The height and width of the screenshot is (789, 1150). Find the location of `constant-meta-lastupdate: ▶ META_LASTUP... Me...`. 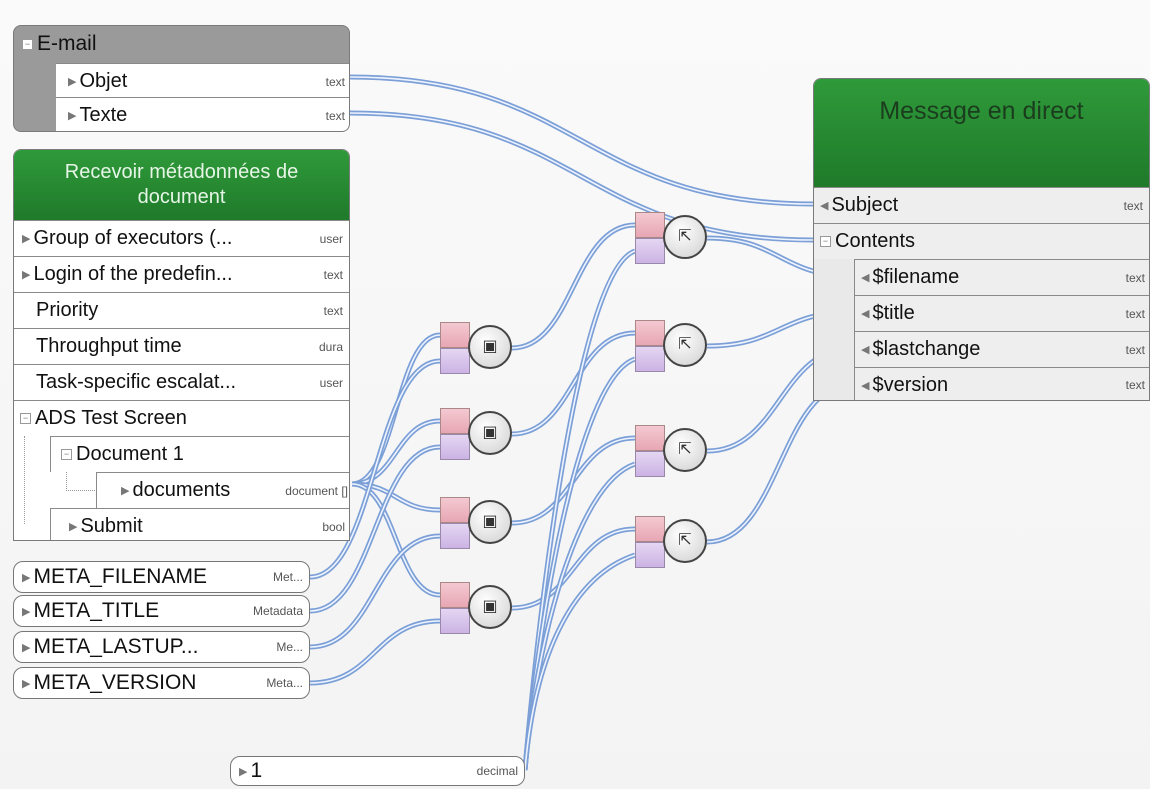

constant-meta-lastupdate: ▶ META_LASTUP... Me... is located at coordinates (161, 647).